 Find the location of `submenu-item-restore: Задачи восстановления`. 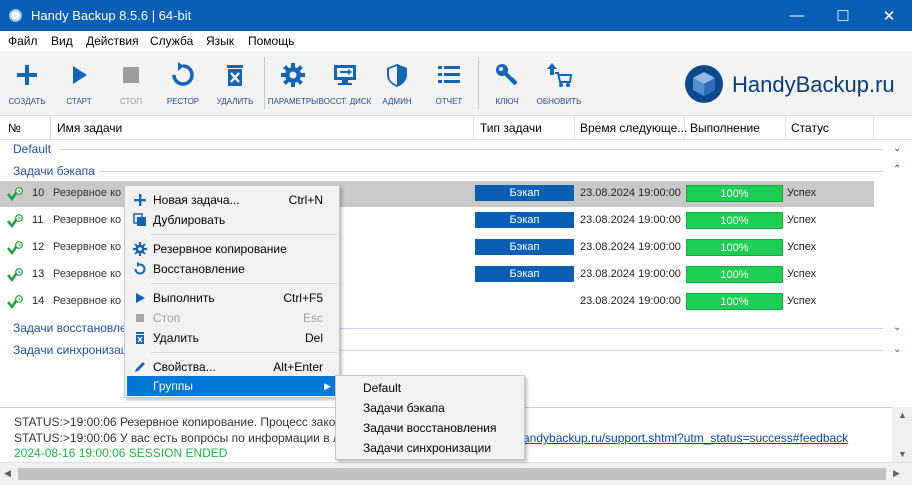

submenu-item-restore: Задачи восстановления is located at coordinates (429, 428).